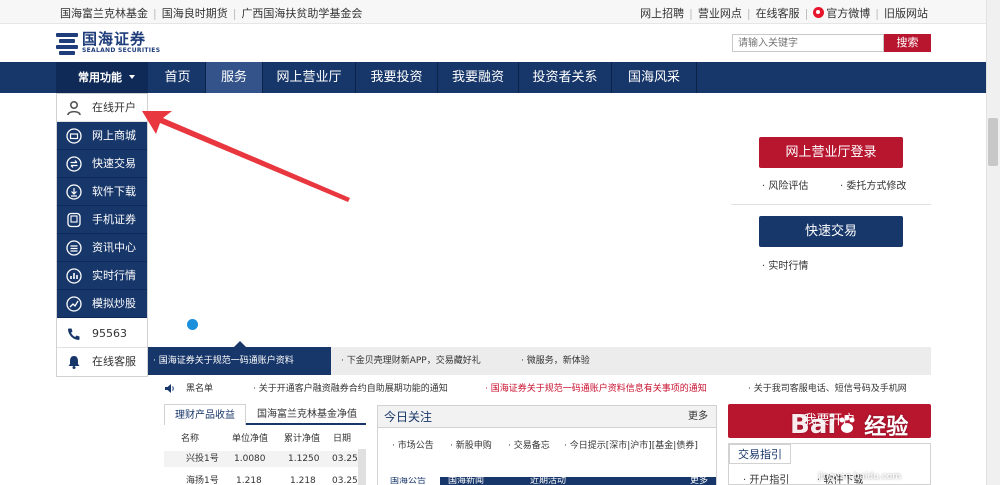  I want to click on baidu-jingyan-watermark: Bai 经验, so click(849, 425).